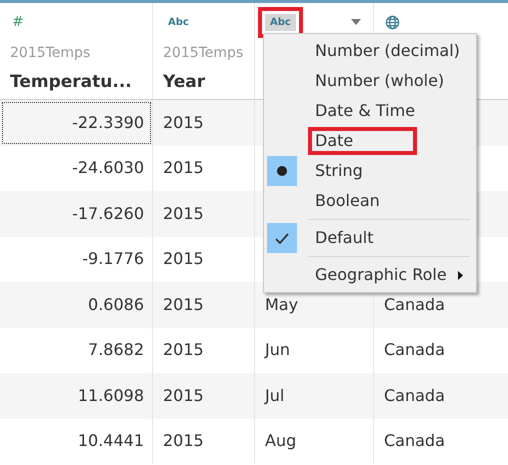 The height and width of the screenshot is (465, 508). What do you see at coordinates (314, 441) in the screenshot?
I see `table-cell: Aug` at bounding box center [314, 441].